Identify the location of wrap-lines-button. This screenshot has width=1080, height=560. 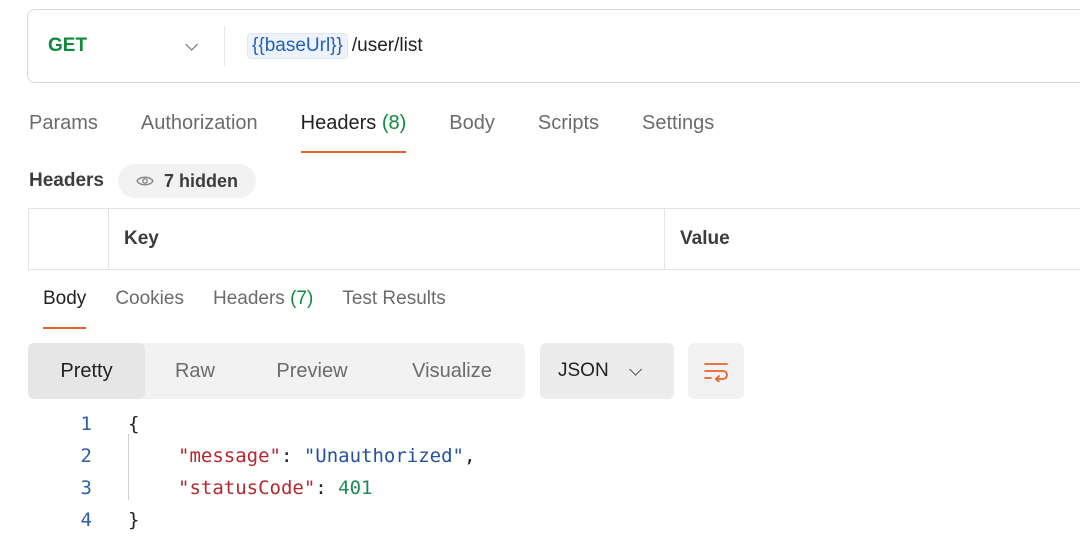
(716, 371).